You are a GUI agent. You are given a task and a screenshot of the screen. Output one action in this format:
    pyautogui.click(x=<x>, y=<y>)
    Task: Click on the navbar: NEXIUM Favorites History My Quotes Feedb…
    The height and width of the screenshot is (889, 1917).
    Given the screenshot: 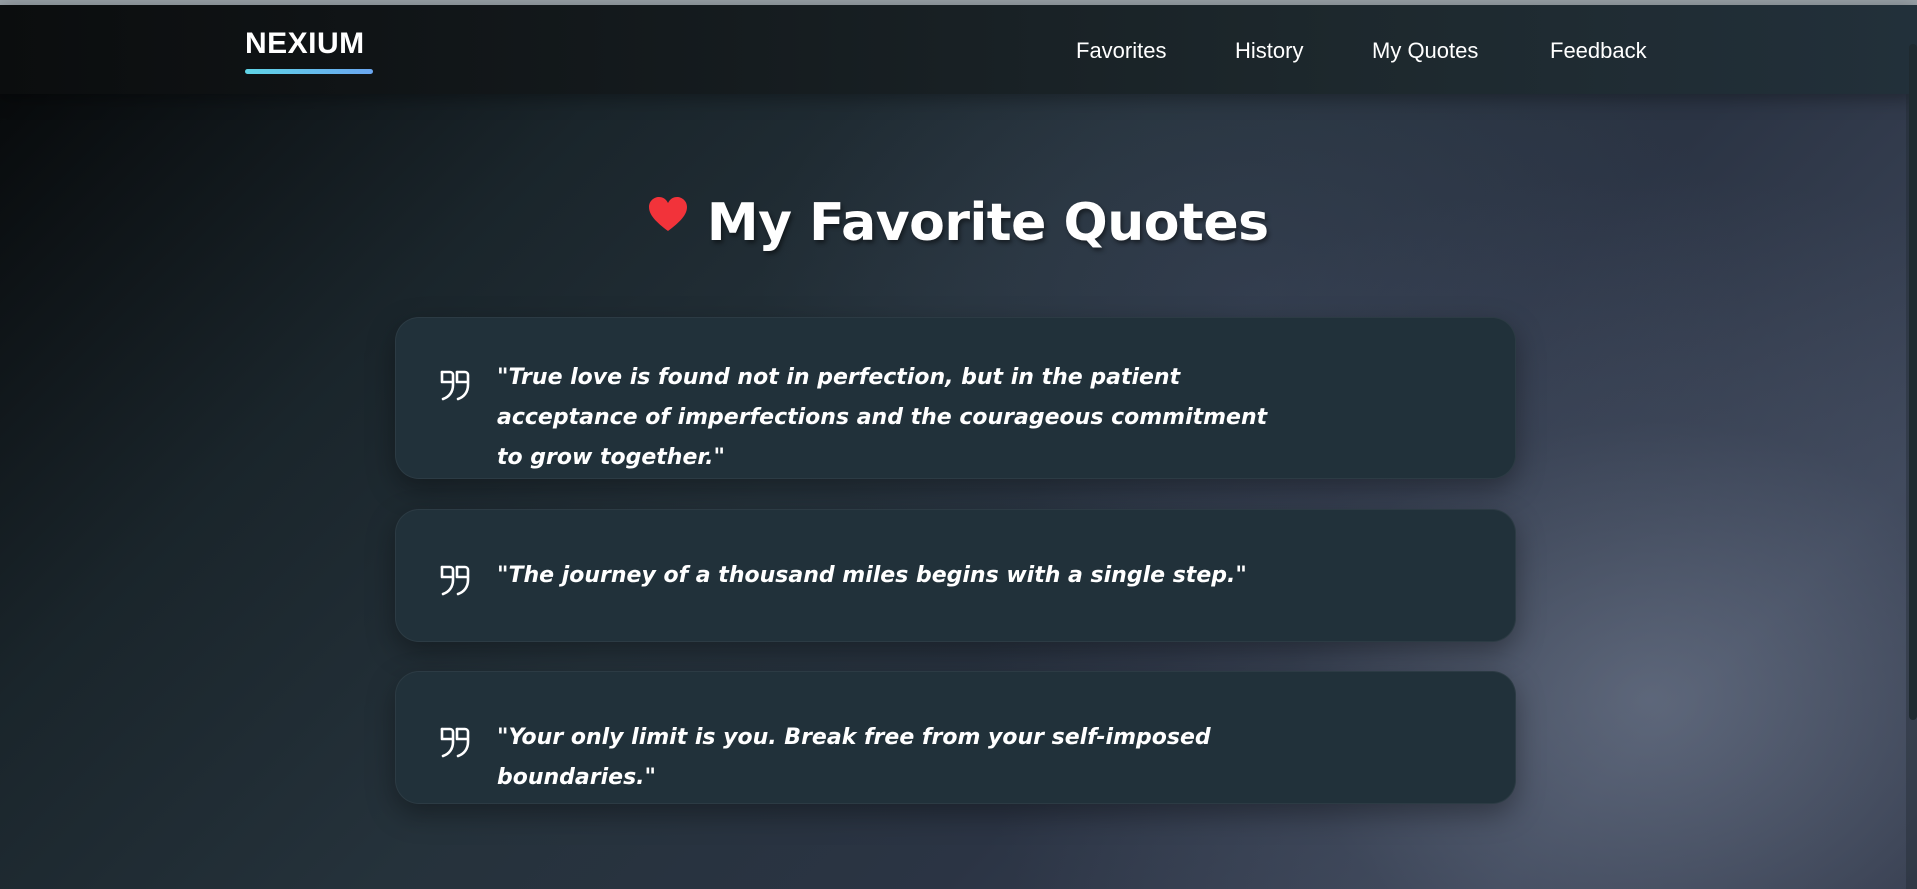 What is the action you would take?
    pyautogui.click(x=958, y=49)
    